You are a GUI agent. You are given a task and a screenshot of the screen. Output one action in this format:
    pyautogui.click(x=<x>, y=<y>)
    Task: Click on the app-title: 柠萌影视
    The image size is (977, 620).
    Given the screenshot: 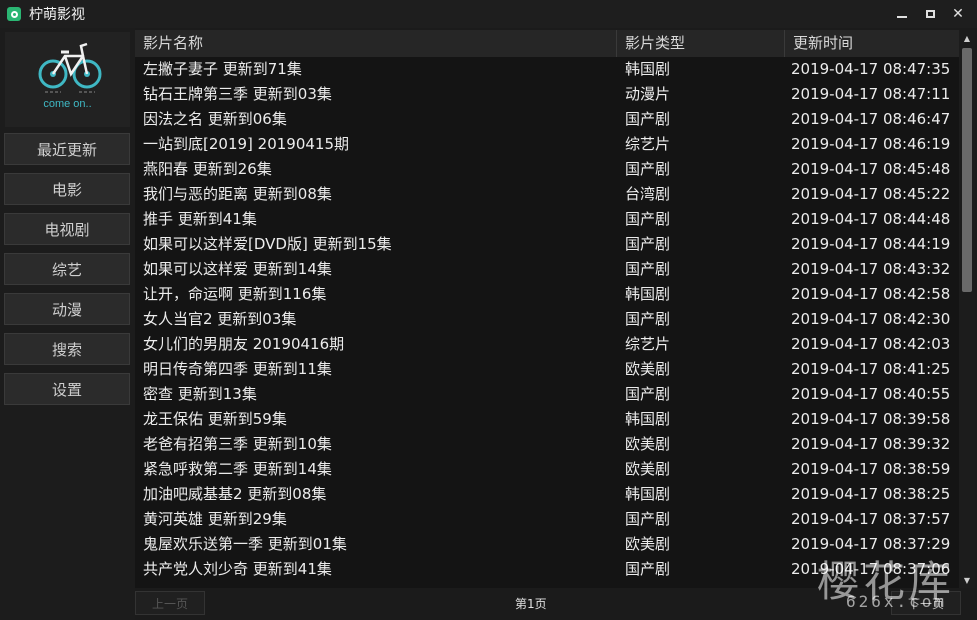 What is the action you would take?
    pyautogui.click(x=57, y=15)
    